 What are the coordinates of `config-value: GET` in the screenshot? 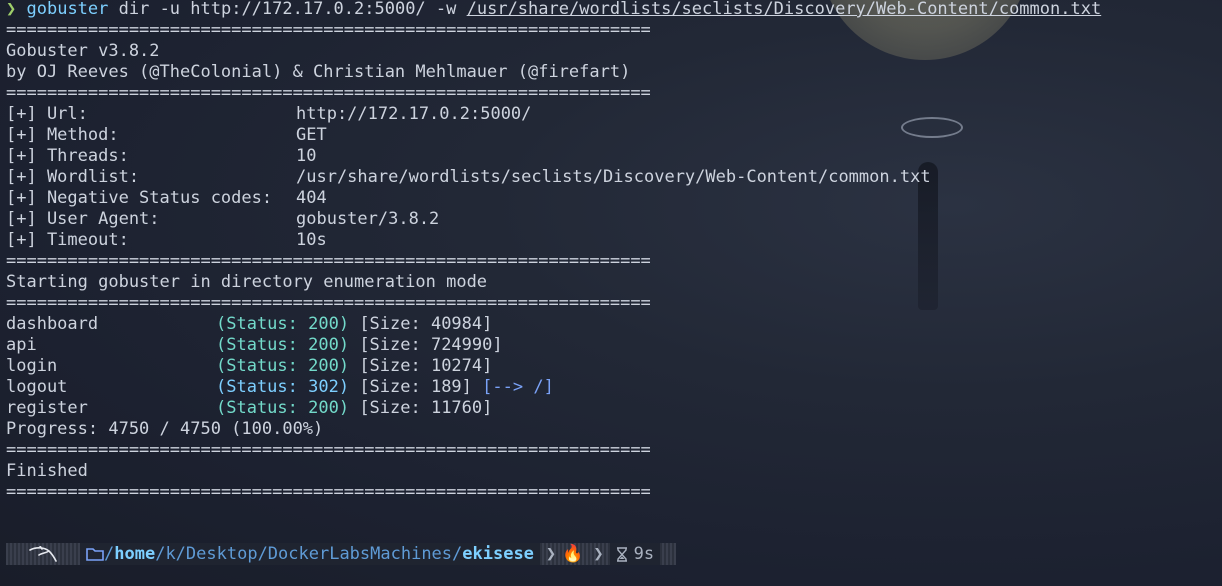 It's located at (311, 135).